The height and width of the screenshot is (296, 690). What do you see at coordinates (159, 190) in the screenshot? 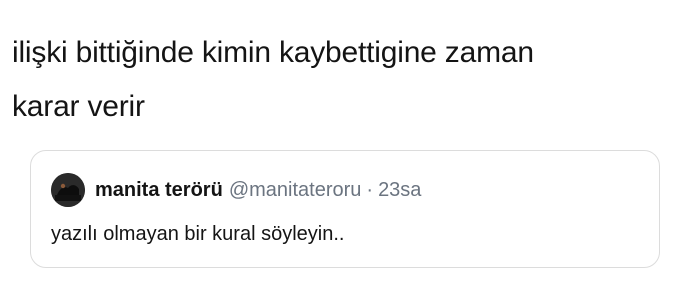
I see `quoted-display-name: manita terörü` at bounding box center [159, 190].